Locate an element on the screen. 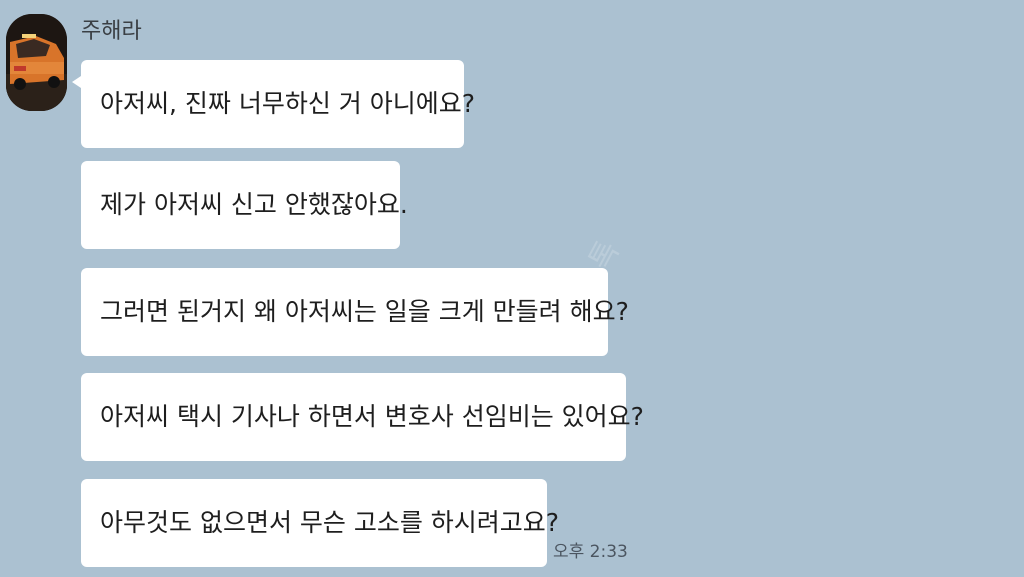 This screenshot has height=577, width=1024. message-text: 아저씨, 진짜 너무하신 거 아니에요? is located at coordinates (288, 103).